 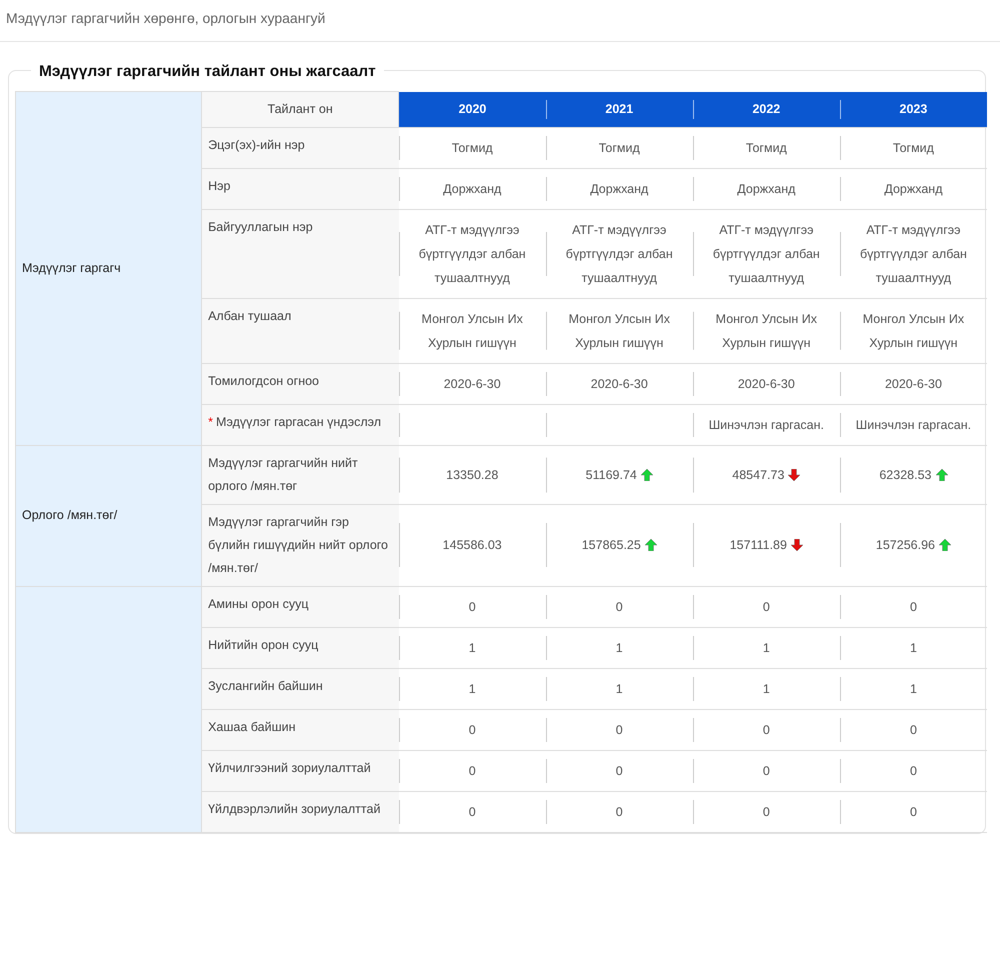 I want to click on value-text: 157256.96, so click(x=905, y=545).